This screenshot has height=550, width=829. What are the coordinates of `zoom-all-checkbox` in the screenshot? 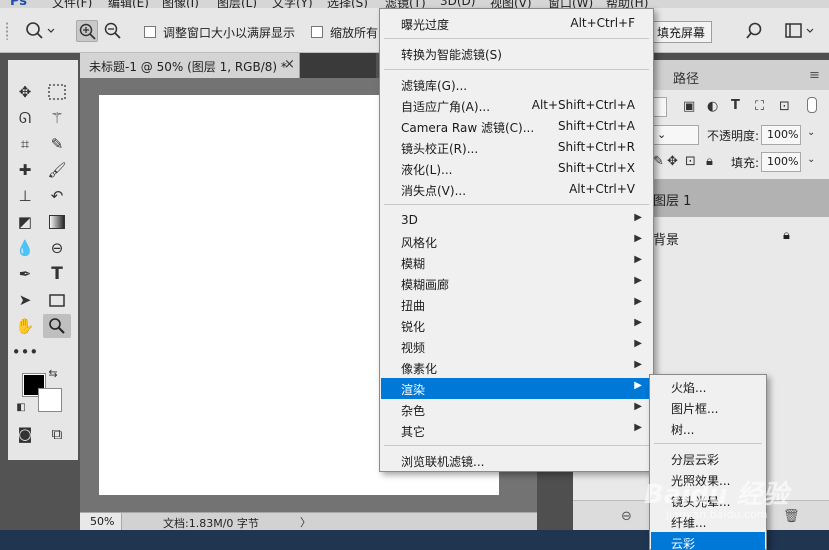 It's located at (317, 32).